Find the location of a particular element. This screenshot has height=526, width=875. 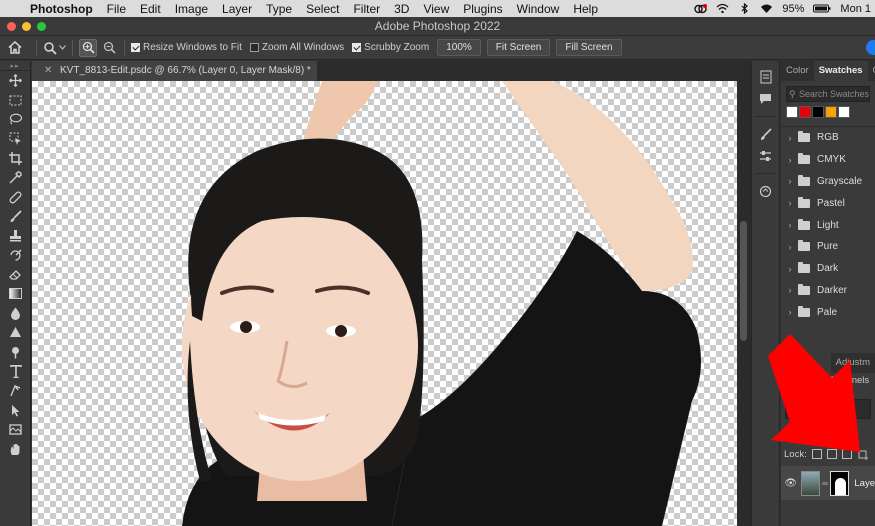

app-menu: Photoshop is located at coordinates (61, 9).